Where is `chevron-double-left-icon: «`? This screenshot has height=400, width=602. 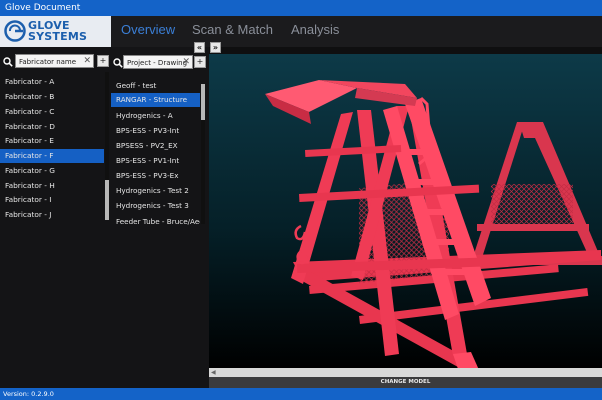
chevron-double-left-icon: « is located at coordinates (199, 47).